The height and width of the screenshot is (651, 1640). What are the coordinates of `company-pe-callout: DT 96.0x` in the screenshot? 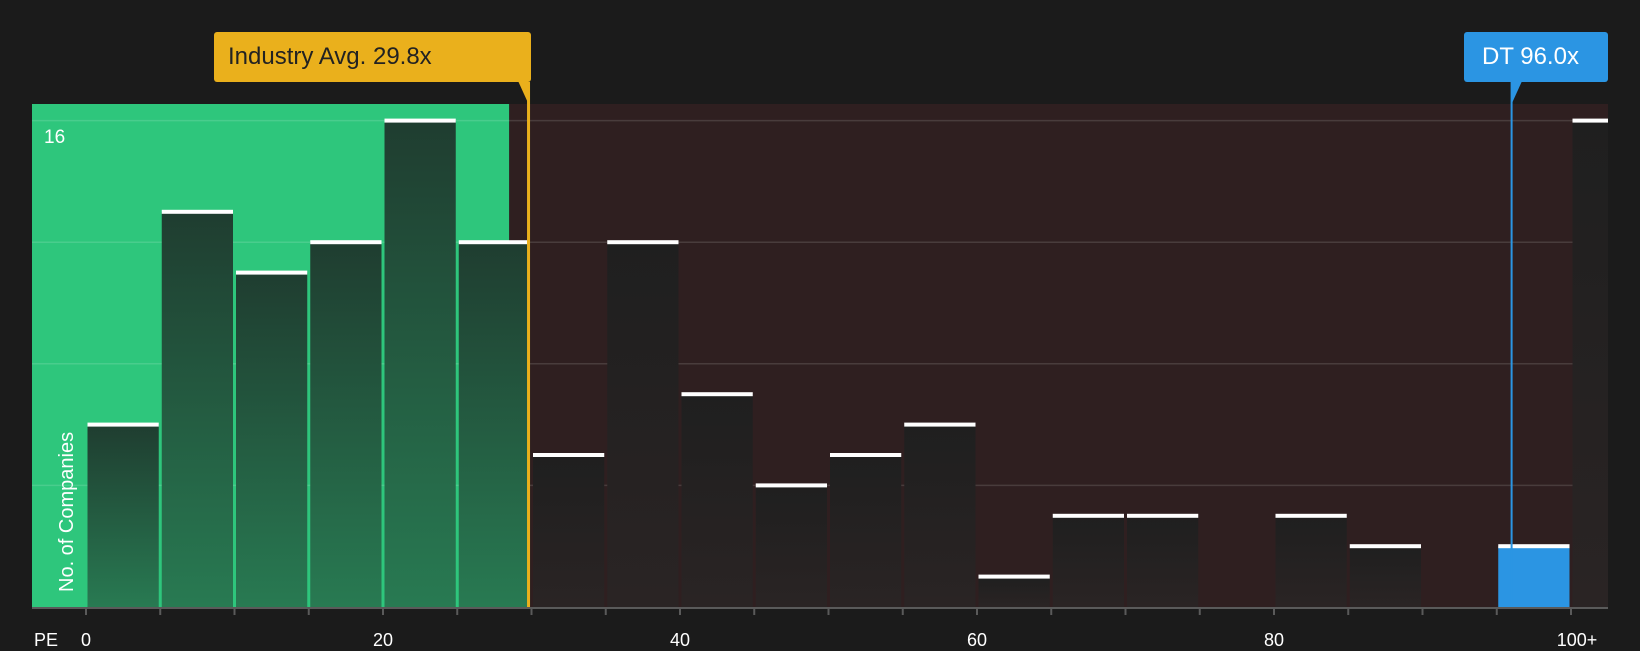 It's located at (1536, 57).